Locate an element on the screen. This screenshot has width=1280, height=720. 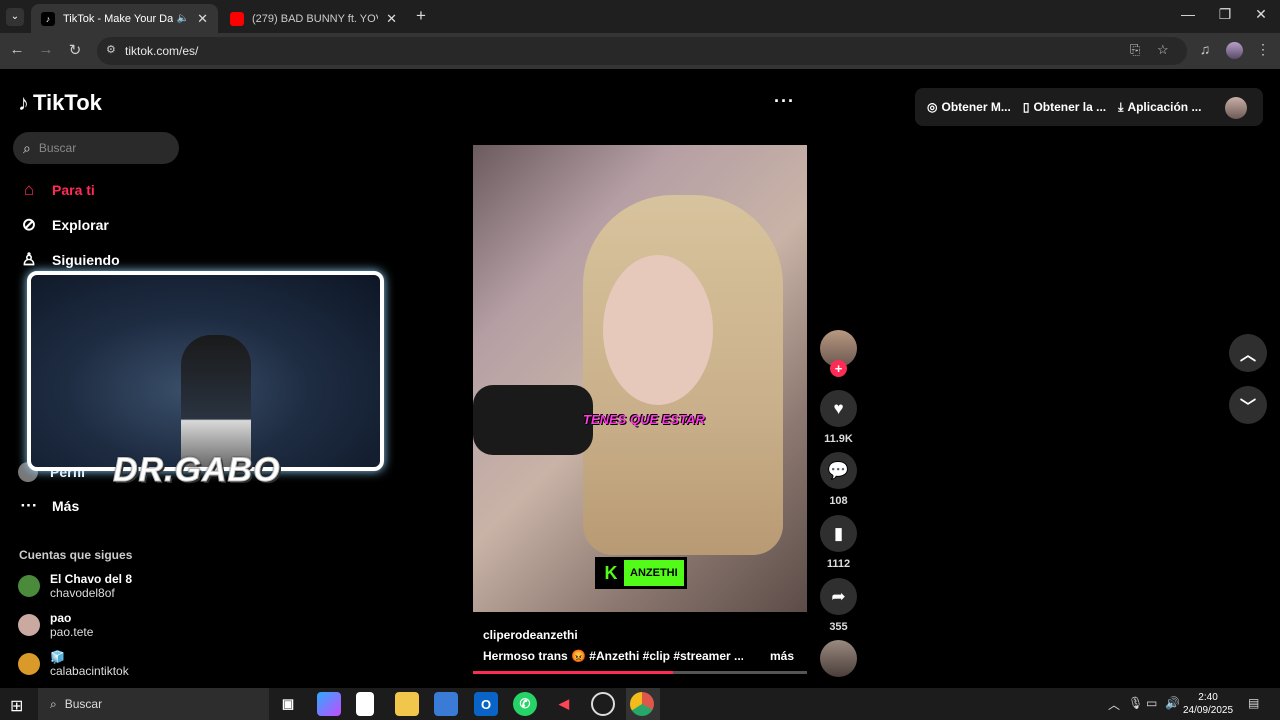
nav-label: Explorar is located at coordinates (80, 225).